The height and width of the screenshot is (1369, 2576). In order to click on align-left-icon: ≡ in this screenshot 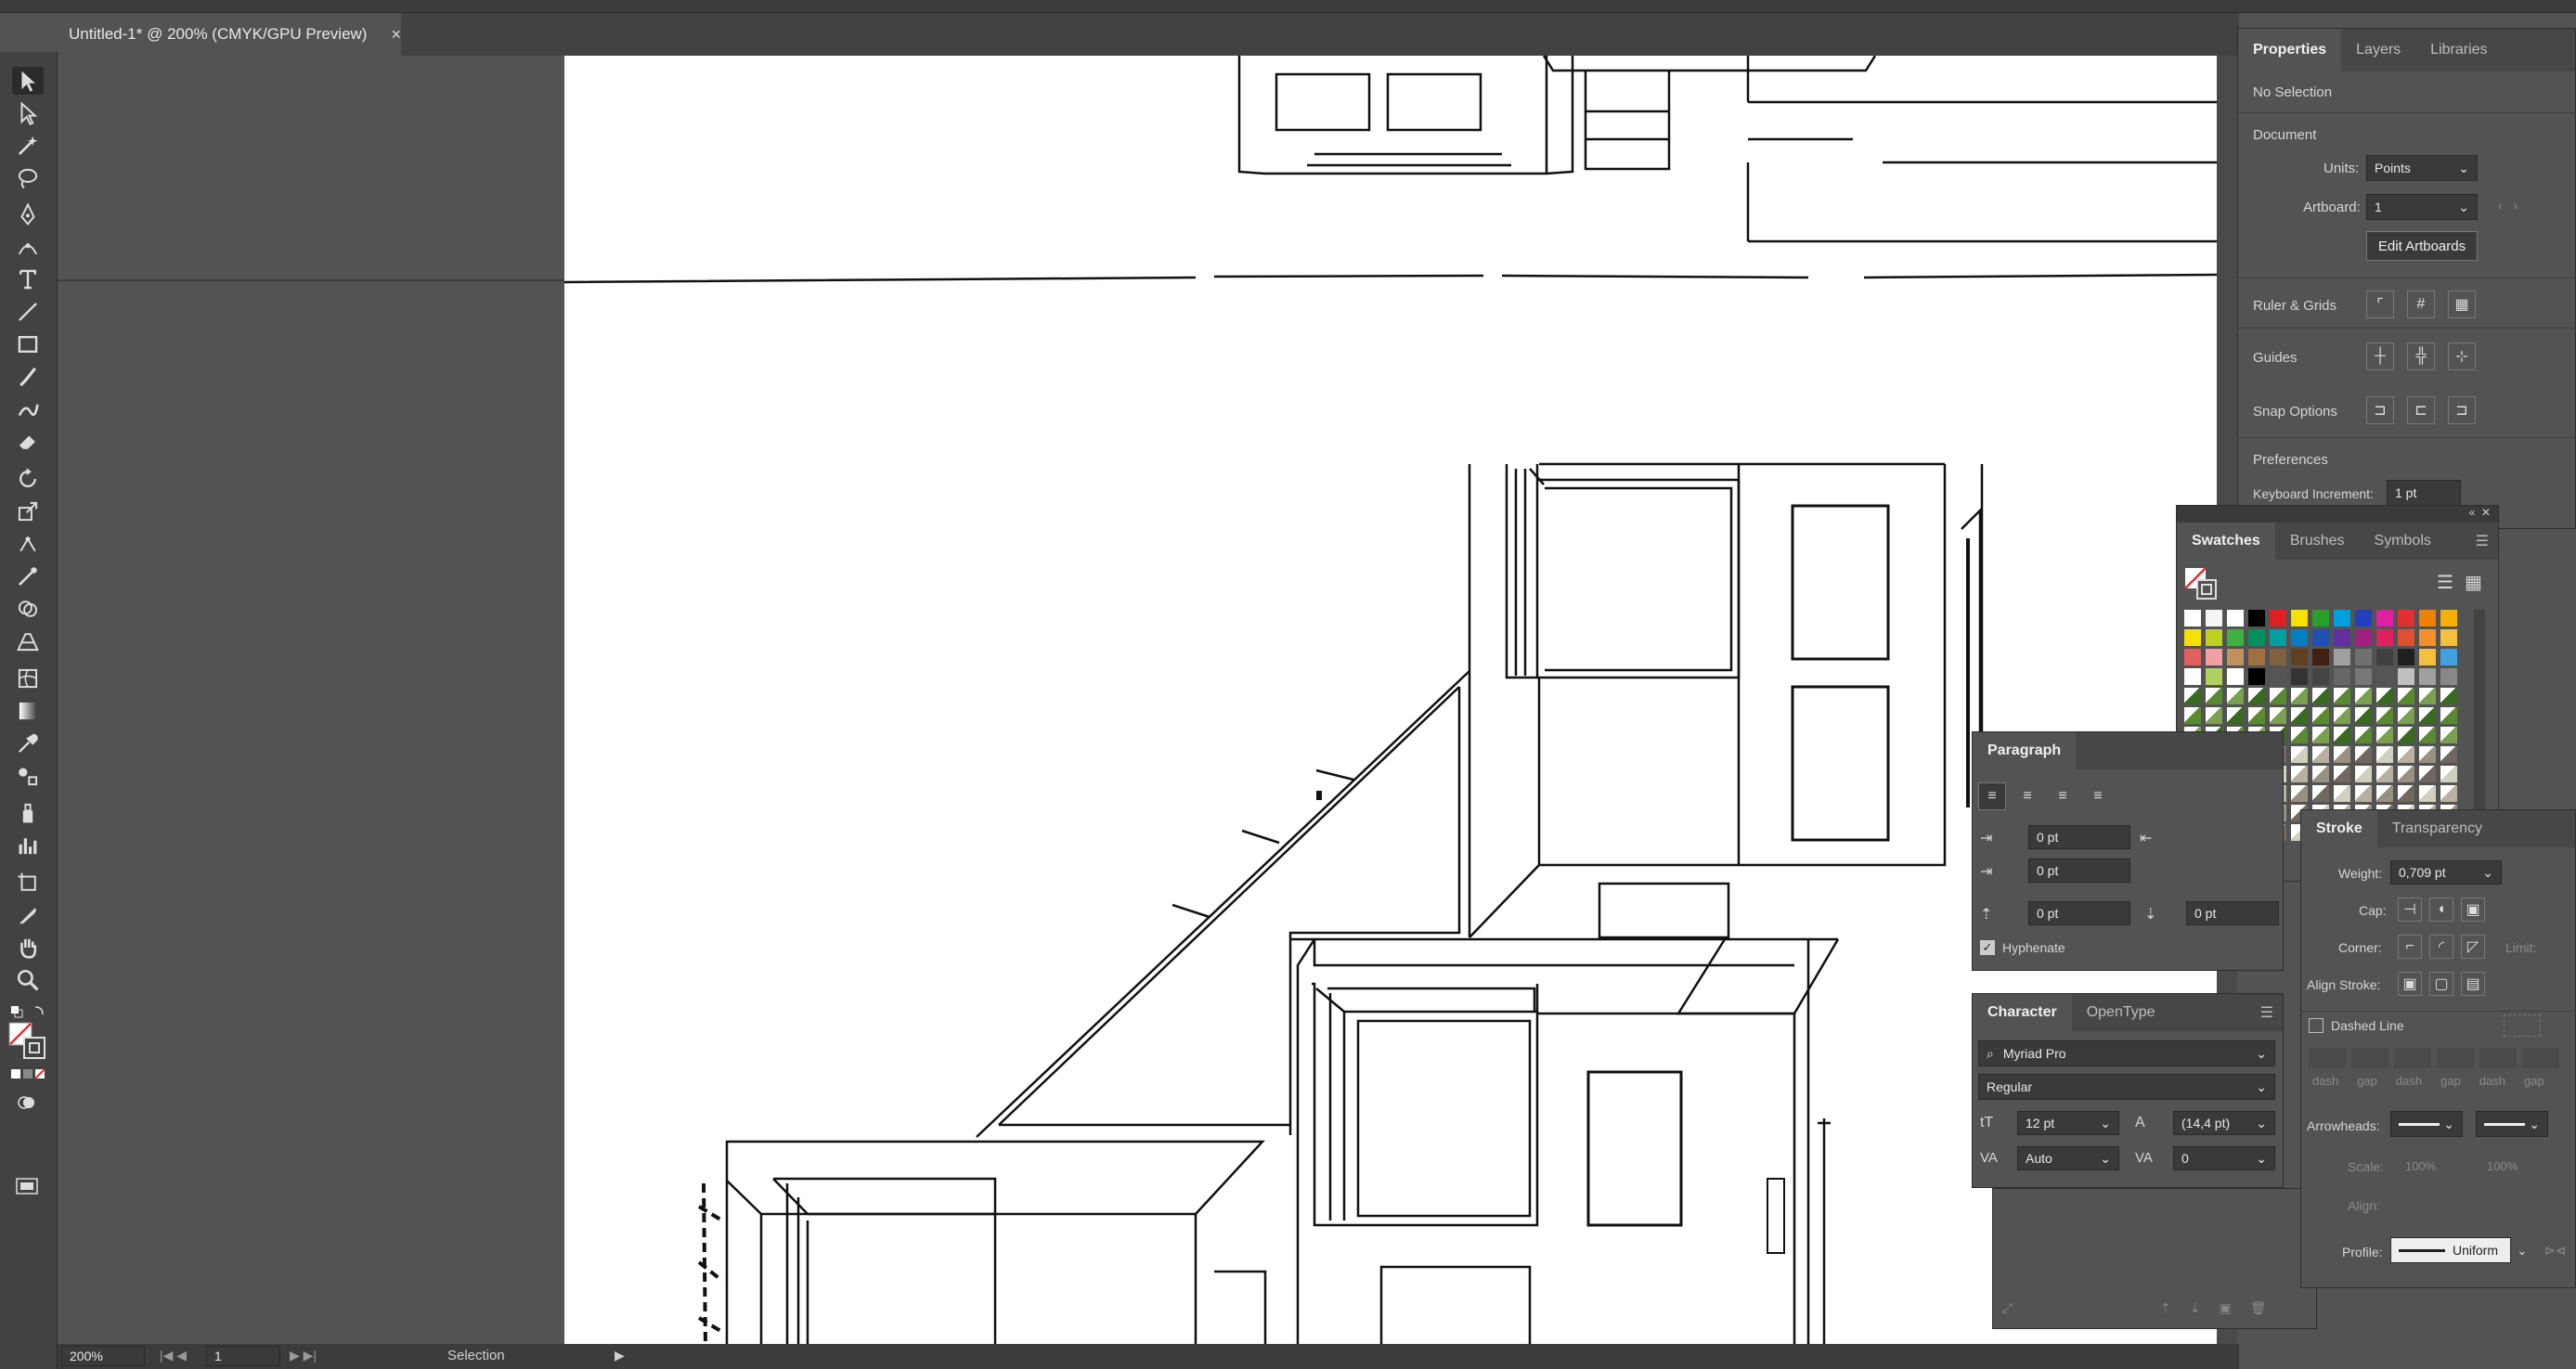, I will do `click(1992, 796)`.